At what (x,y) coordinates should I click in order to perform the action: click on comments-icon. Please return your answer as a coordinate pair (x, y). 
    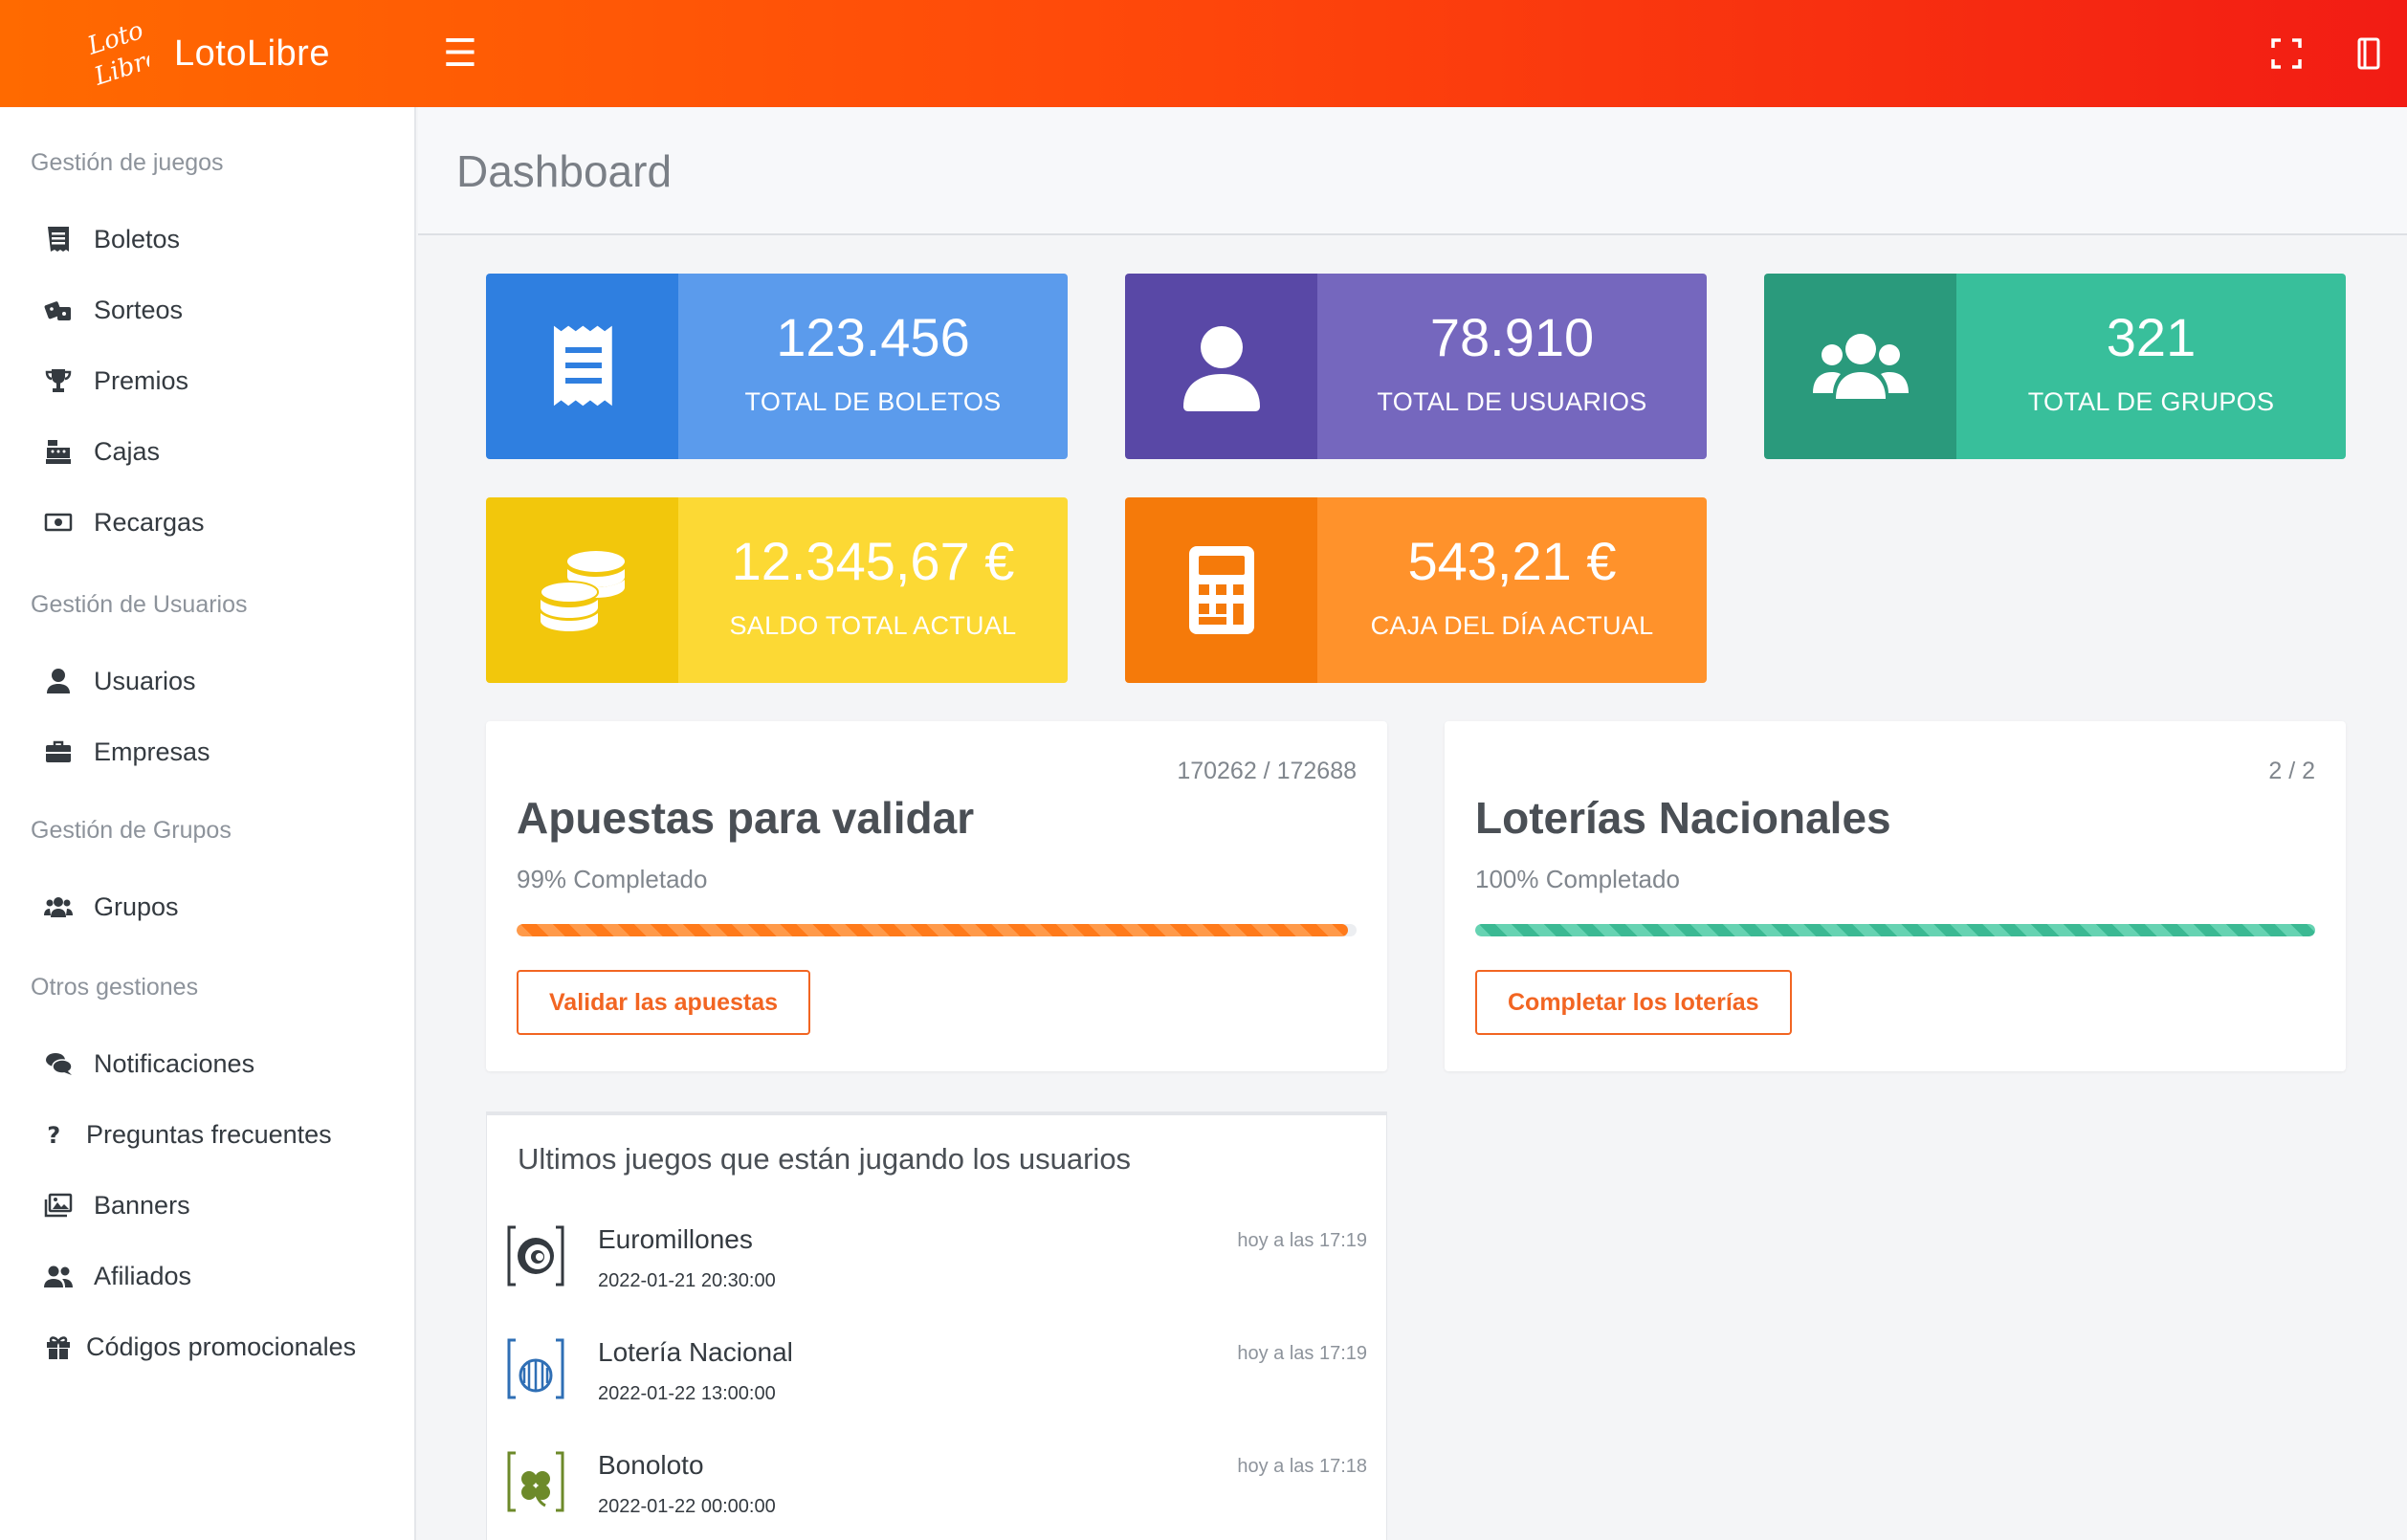
    Looking at the image, I should click on (59, 1064).